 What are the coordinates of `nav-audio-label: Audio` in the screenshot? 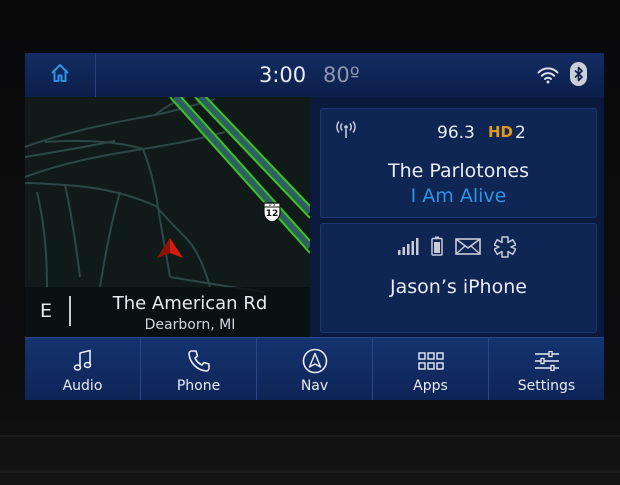 It's located at (82, 386).